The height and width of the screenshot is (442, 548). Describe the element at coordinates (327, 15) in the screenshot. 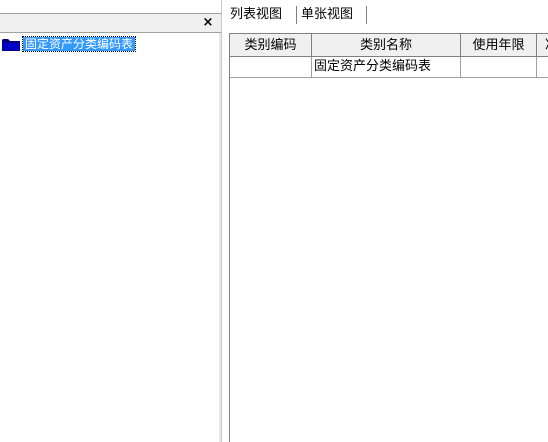

I see `tab-single-view: 单张视图` at that location.